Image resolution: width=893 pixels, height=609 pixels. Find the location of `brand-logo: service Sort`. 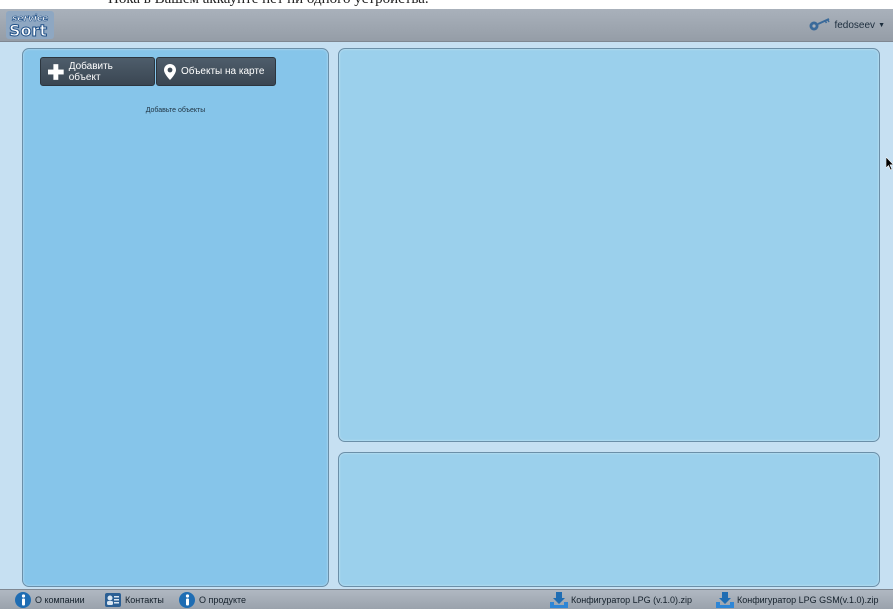

brand-logo: service Sort is located at coordinates (30, 25).